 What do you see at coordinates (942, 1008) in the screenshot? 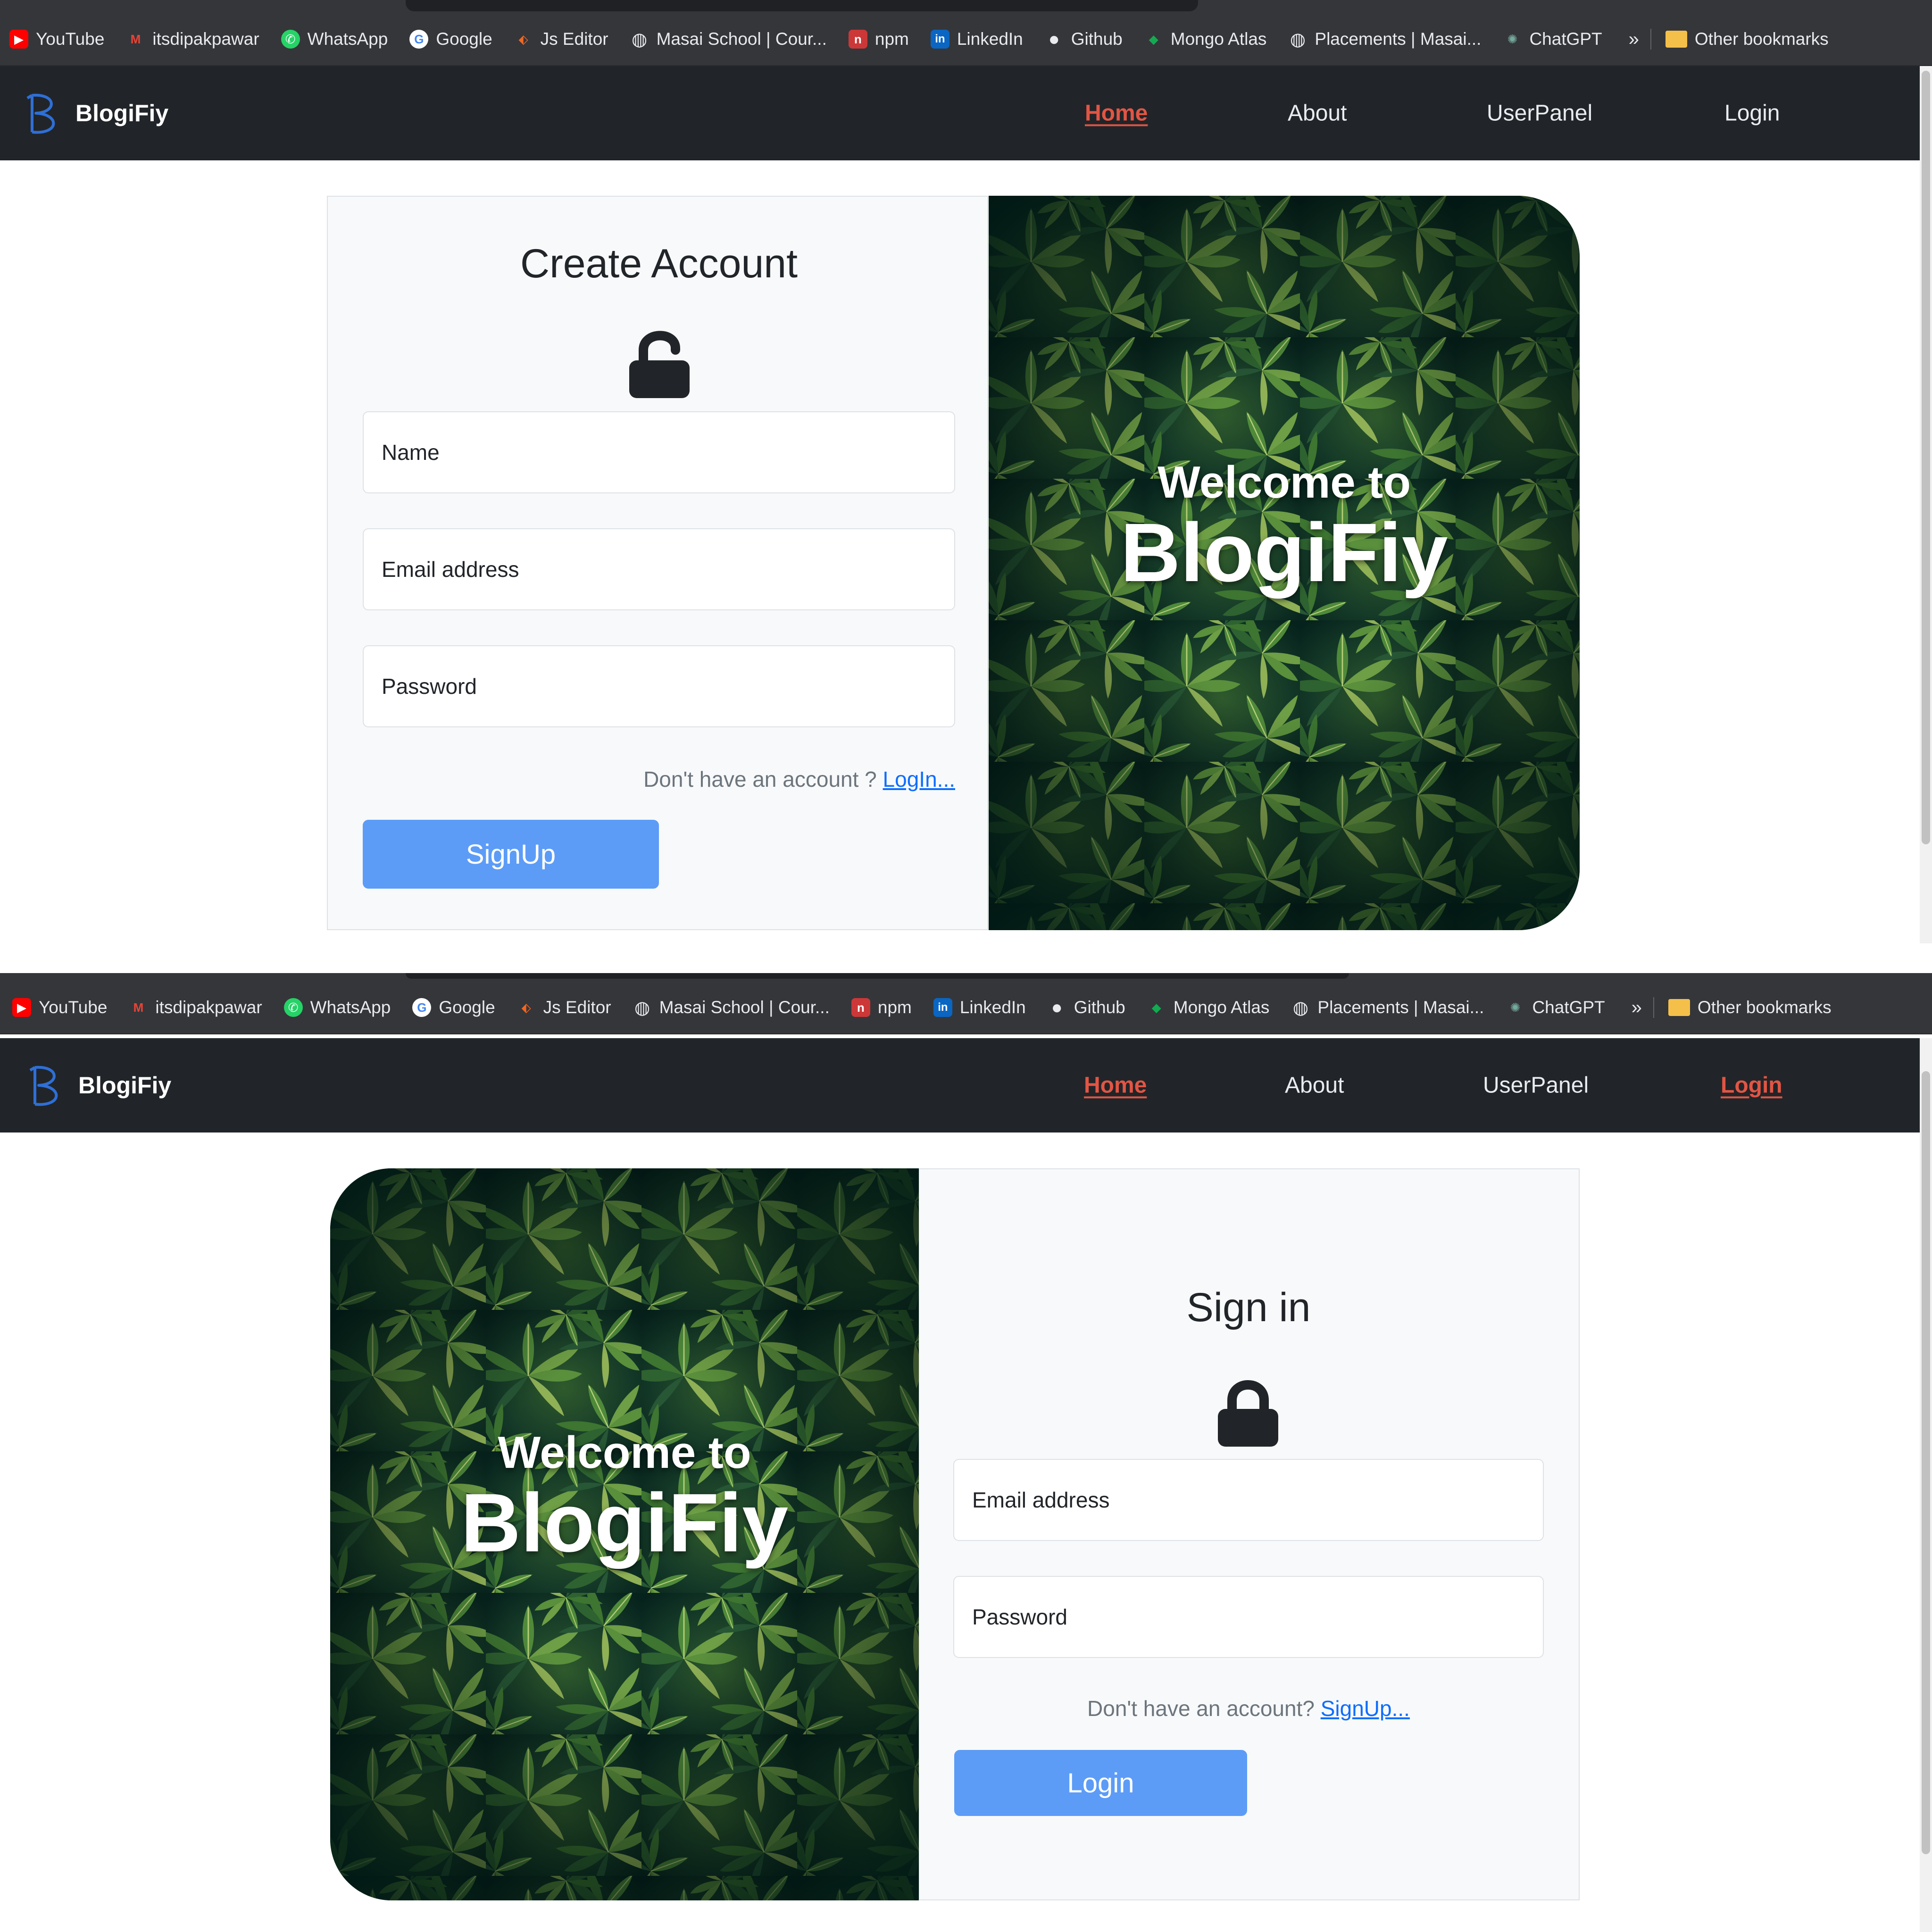
I see `linkedin-icon: in` at bounding box center [942, 1008].